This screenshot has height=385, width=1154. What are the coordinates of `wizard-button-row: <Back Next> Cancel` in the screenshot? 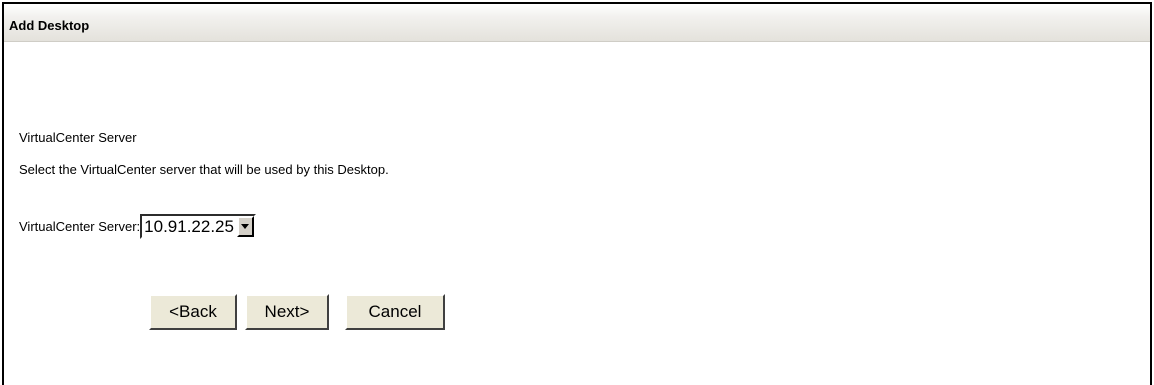 It's located at (297, 312).